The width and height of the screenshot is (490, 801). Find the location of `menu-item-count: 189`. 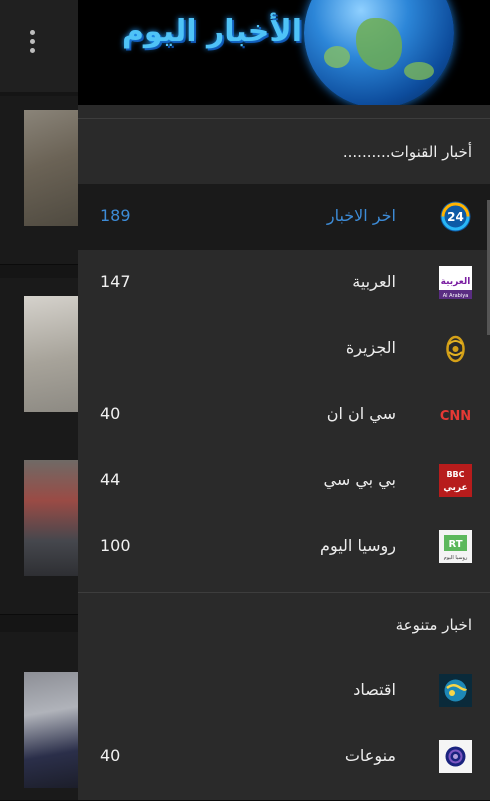

menu-item-count: 189 is located at coordinates (115, 215).